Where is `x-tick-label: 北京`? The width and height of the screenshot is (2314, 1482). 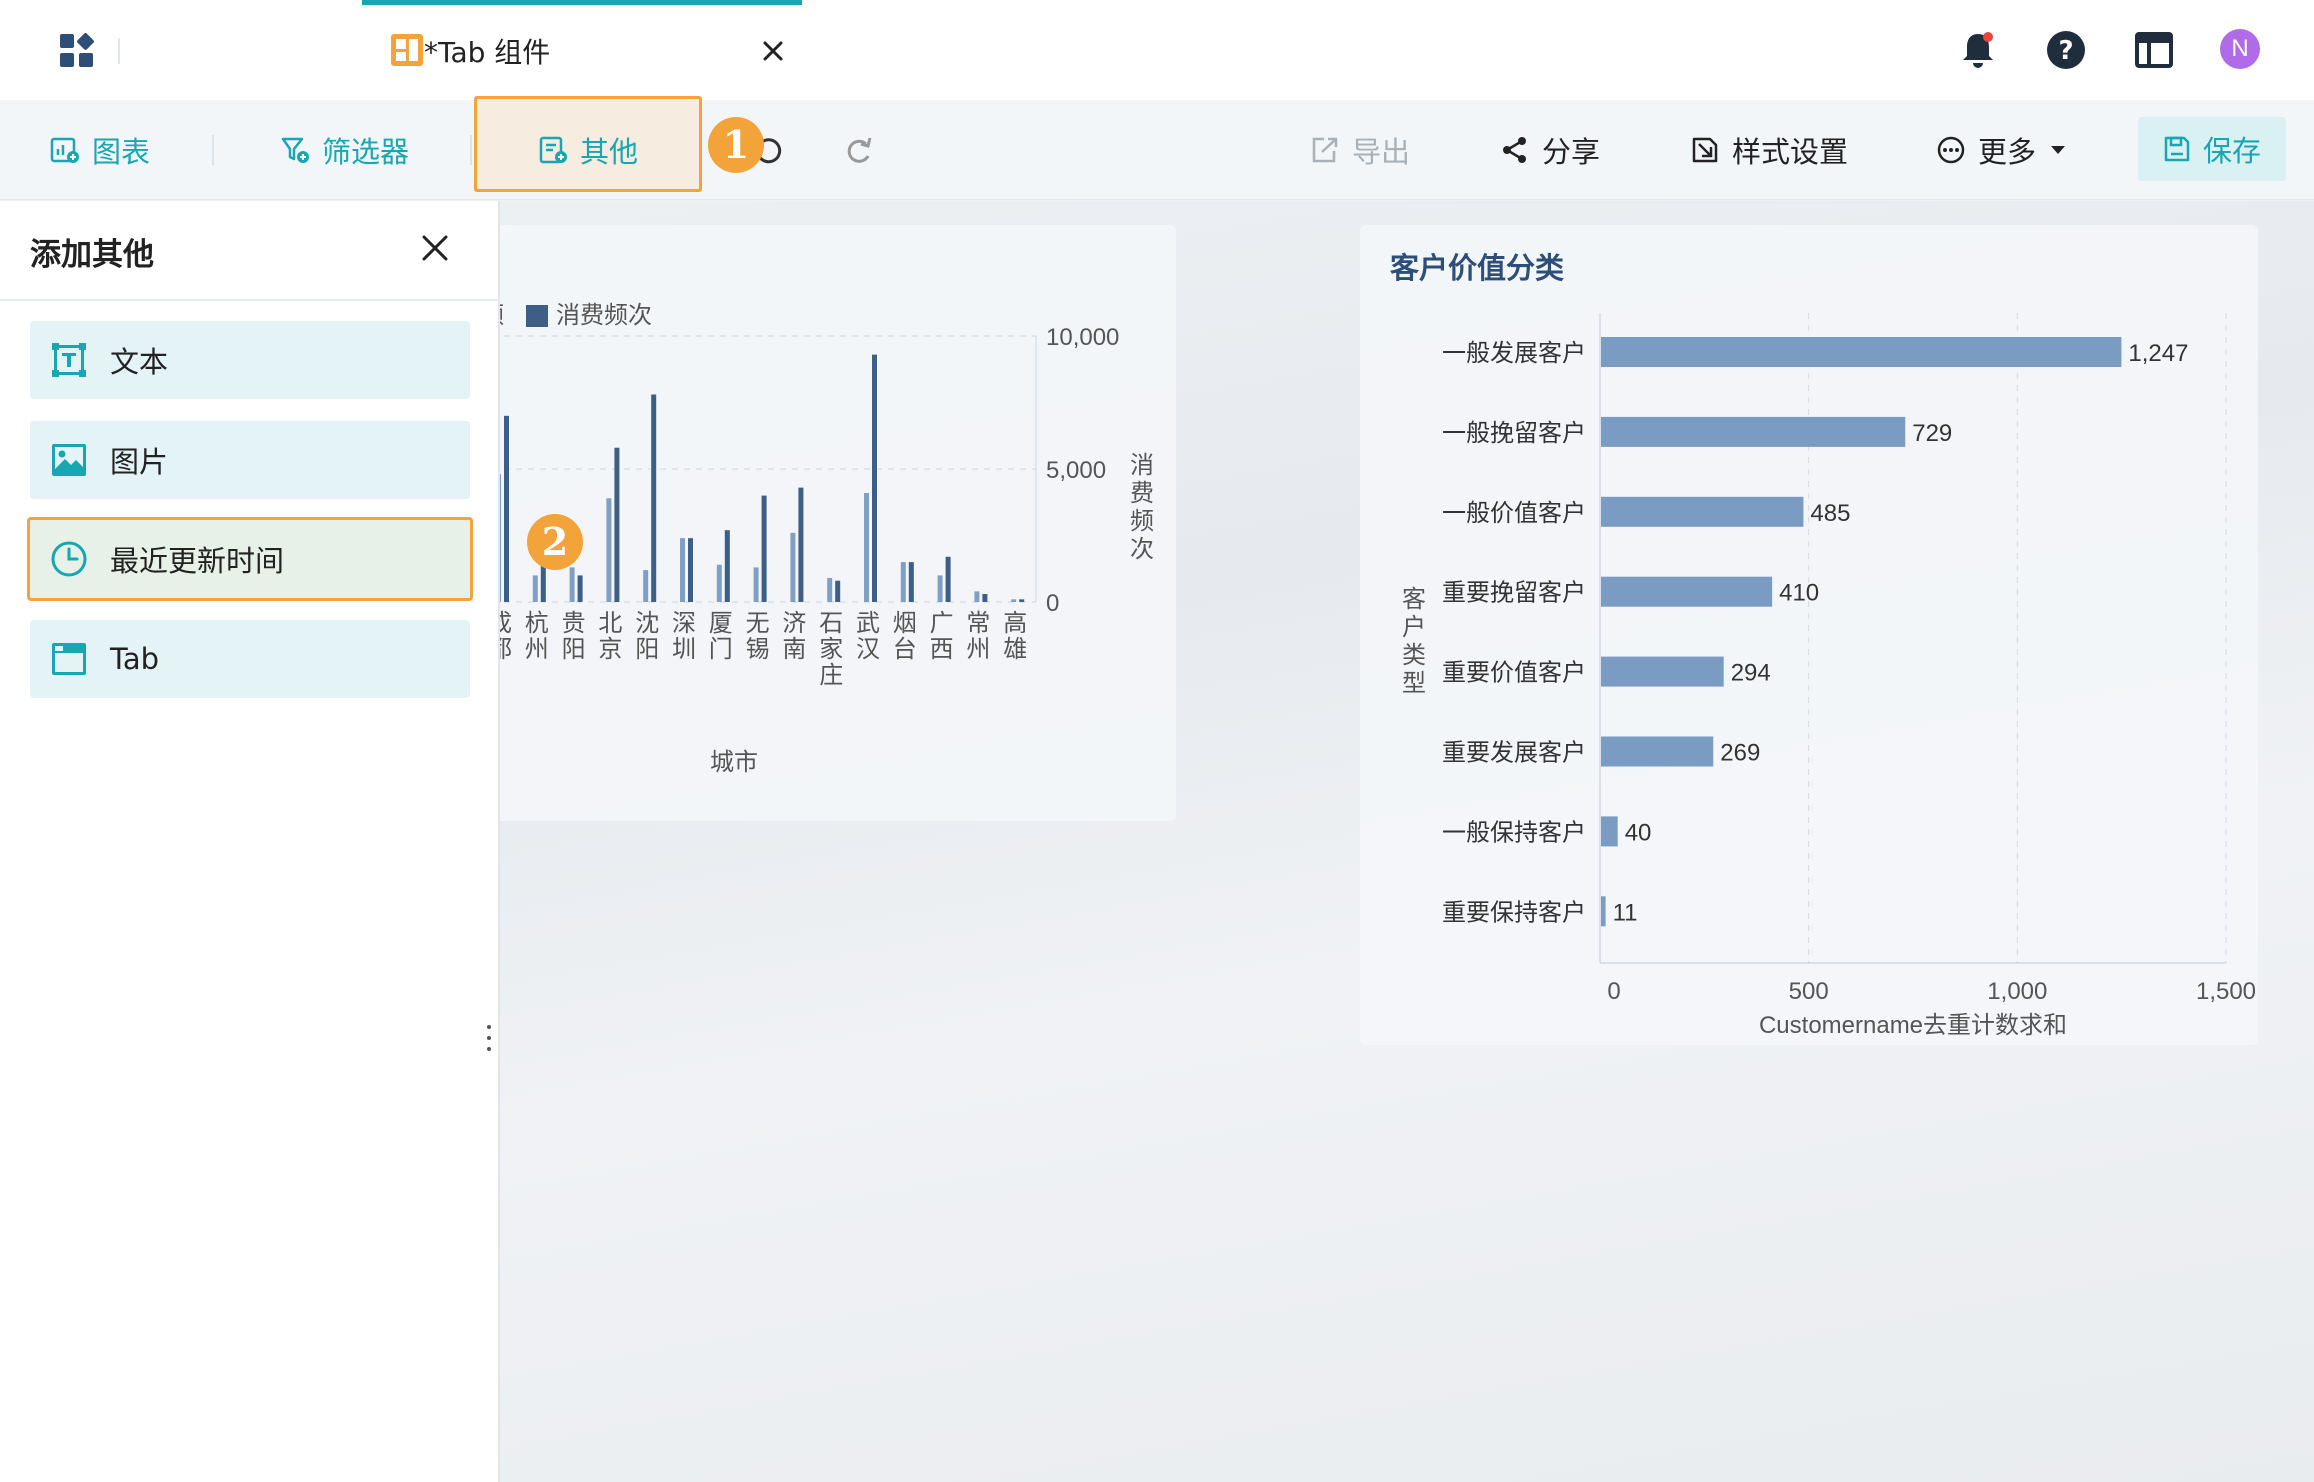
x-tick-label: 北京 is located at coordinates (610, 636).